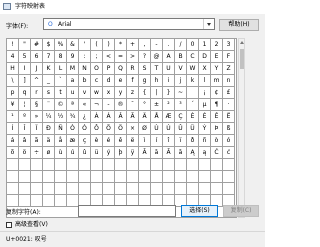  Describe the element at coordinates (193, 69) in the screenshot. I see `char-cell: W` at that location.